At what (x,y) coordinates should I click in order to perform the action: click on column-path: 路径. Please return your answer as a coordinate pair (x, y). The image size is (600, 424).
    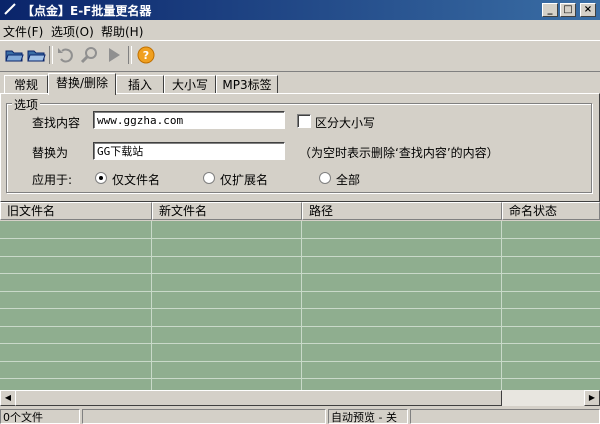
    Looking at the image, I should click on (402, 211).